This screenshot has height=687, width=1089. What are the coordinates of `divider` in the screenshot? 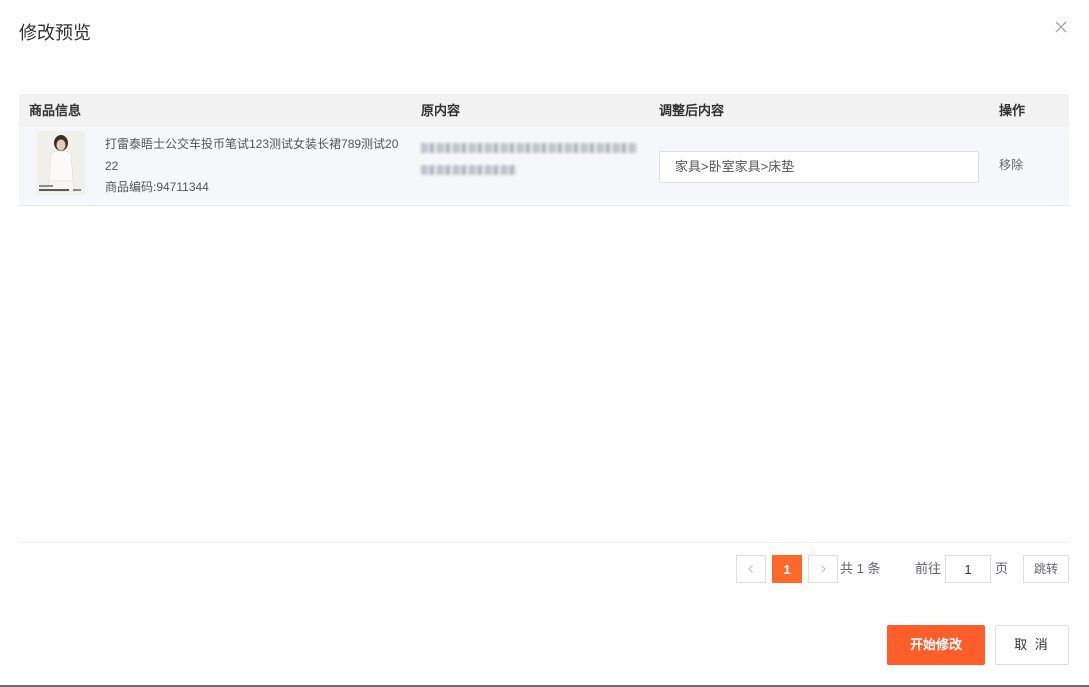 It's located at (544, 542).